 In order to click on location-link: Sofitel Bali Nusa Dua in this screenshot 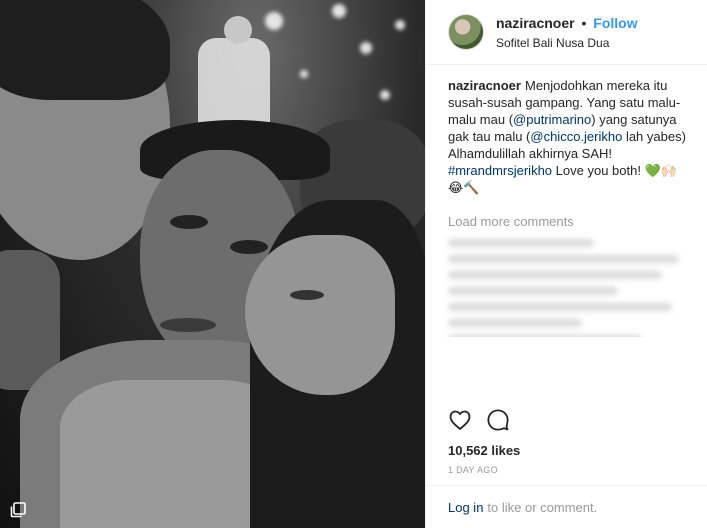, I will do `click(567, 43)`.